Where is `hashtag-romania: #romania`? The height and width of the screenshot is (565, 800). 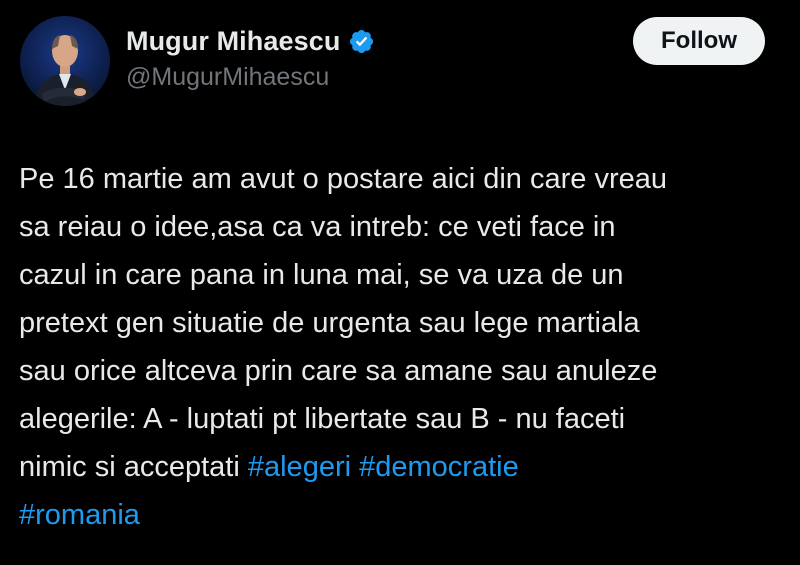
hashtag-romania: #romania is located at coordinates (79, 515).